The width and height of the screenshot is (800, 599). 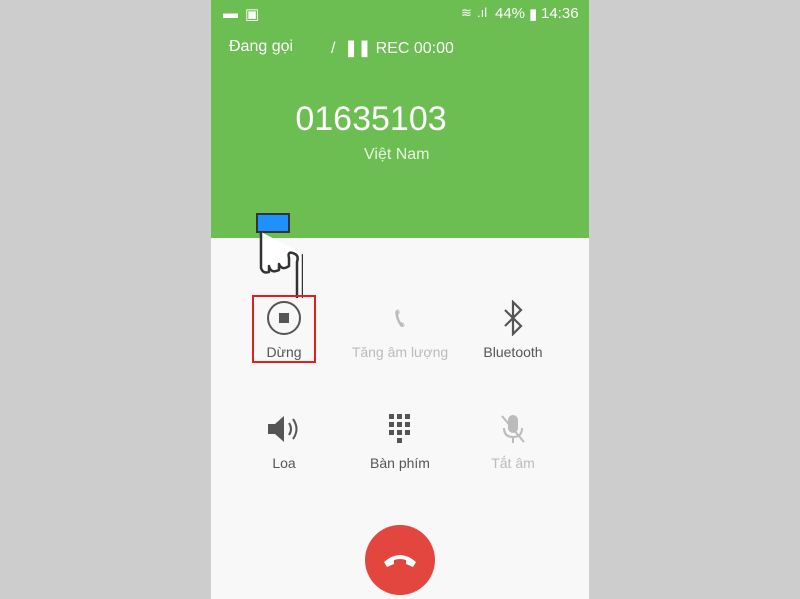 I want to click on rec-timer: REC 00:00, so click(x=414, y=48).